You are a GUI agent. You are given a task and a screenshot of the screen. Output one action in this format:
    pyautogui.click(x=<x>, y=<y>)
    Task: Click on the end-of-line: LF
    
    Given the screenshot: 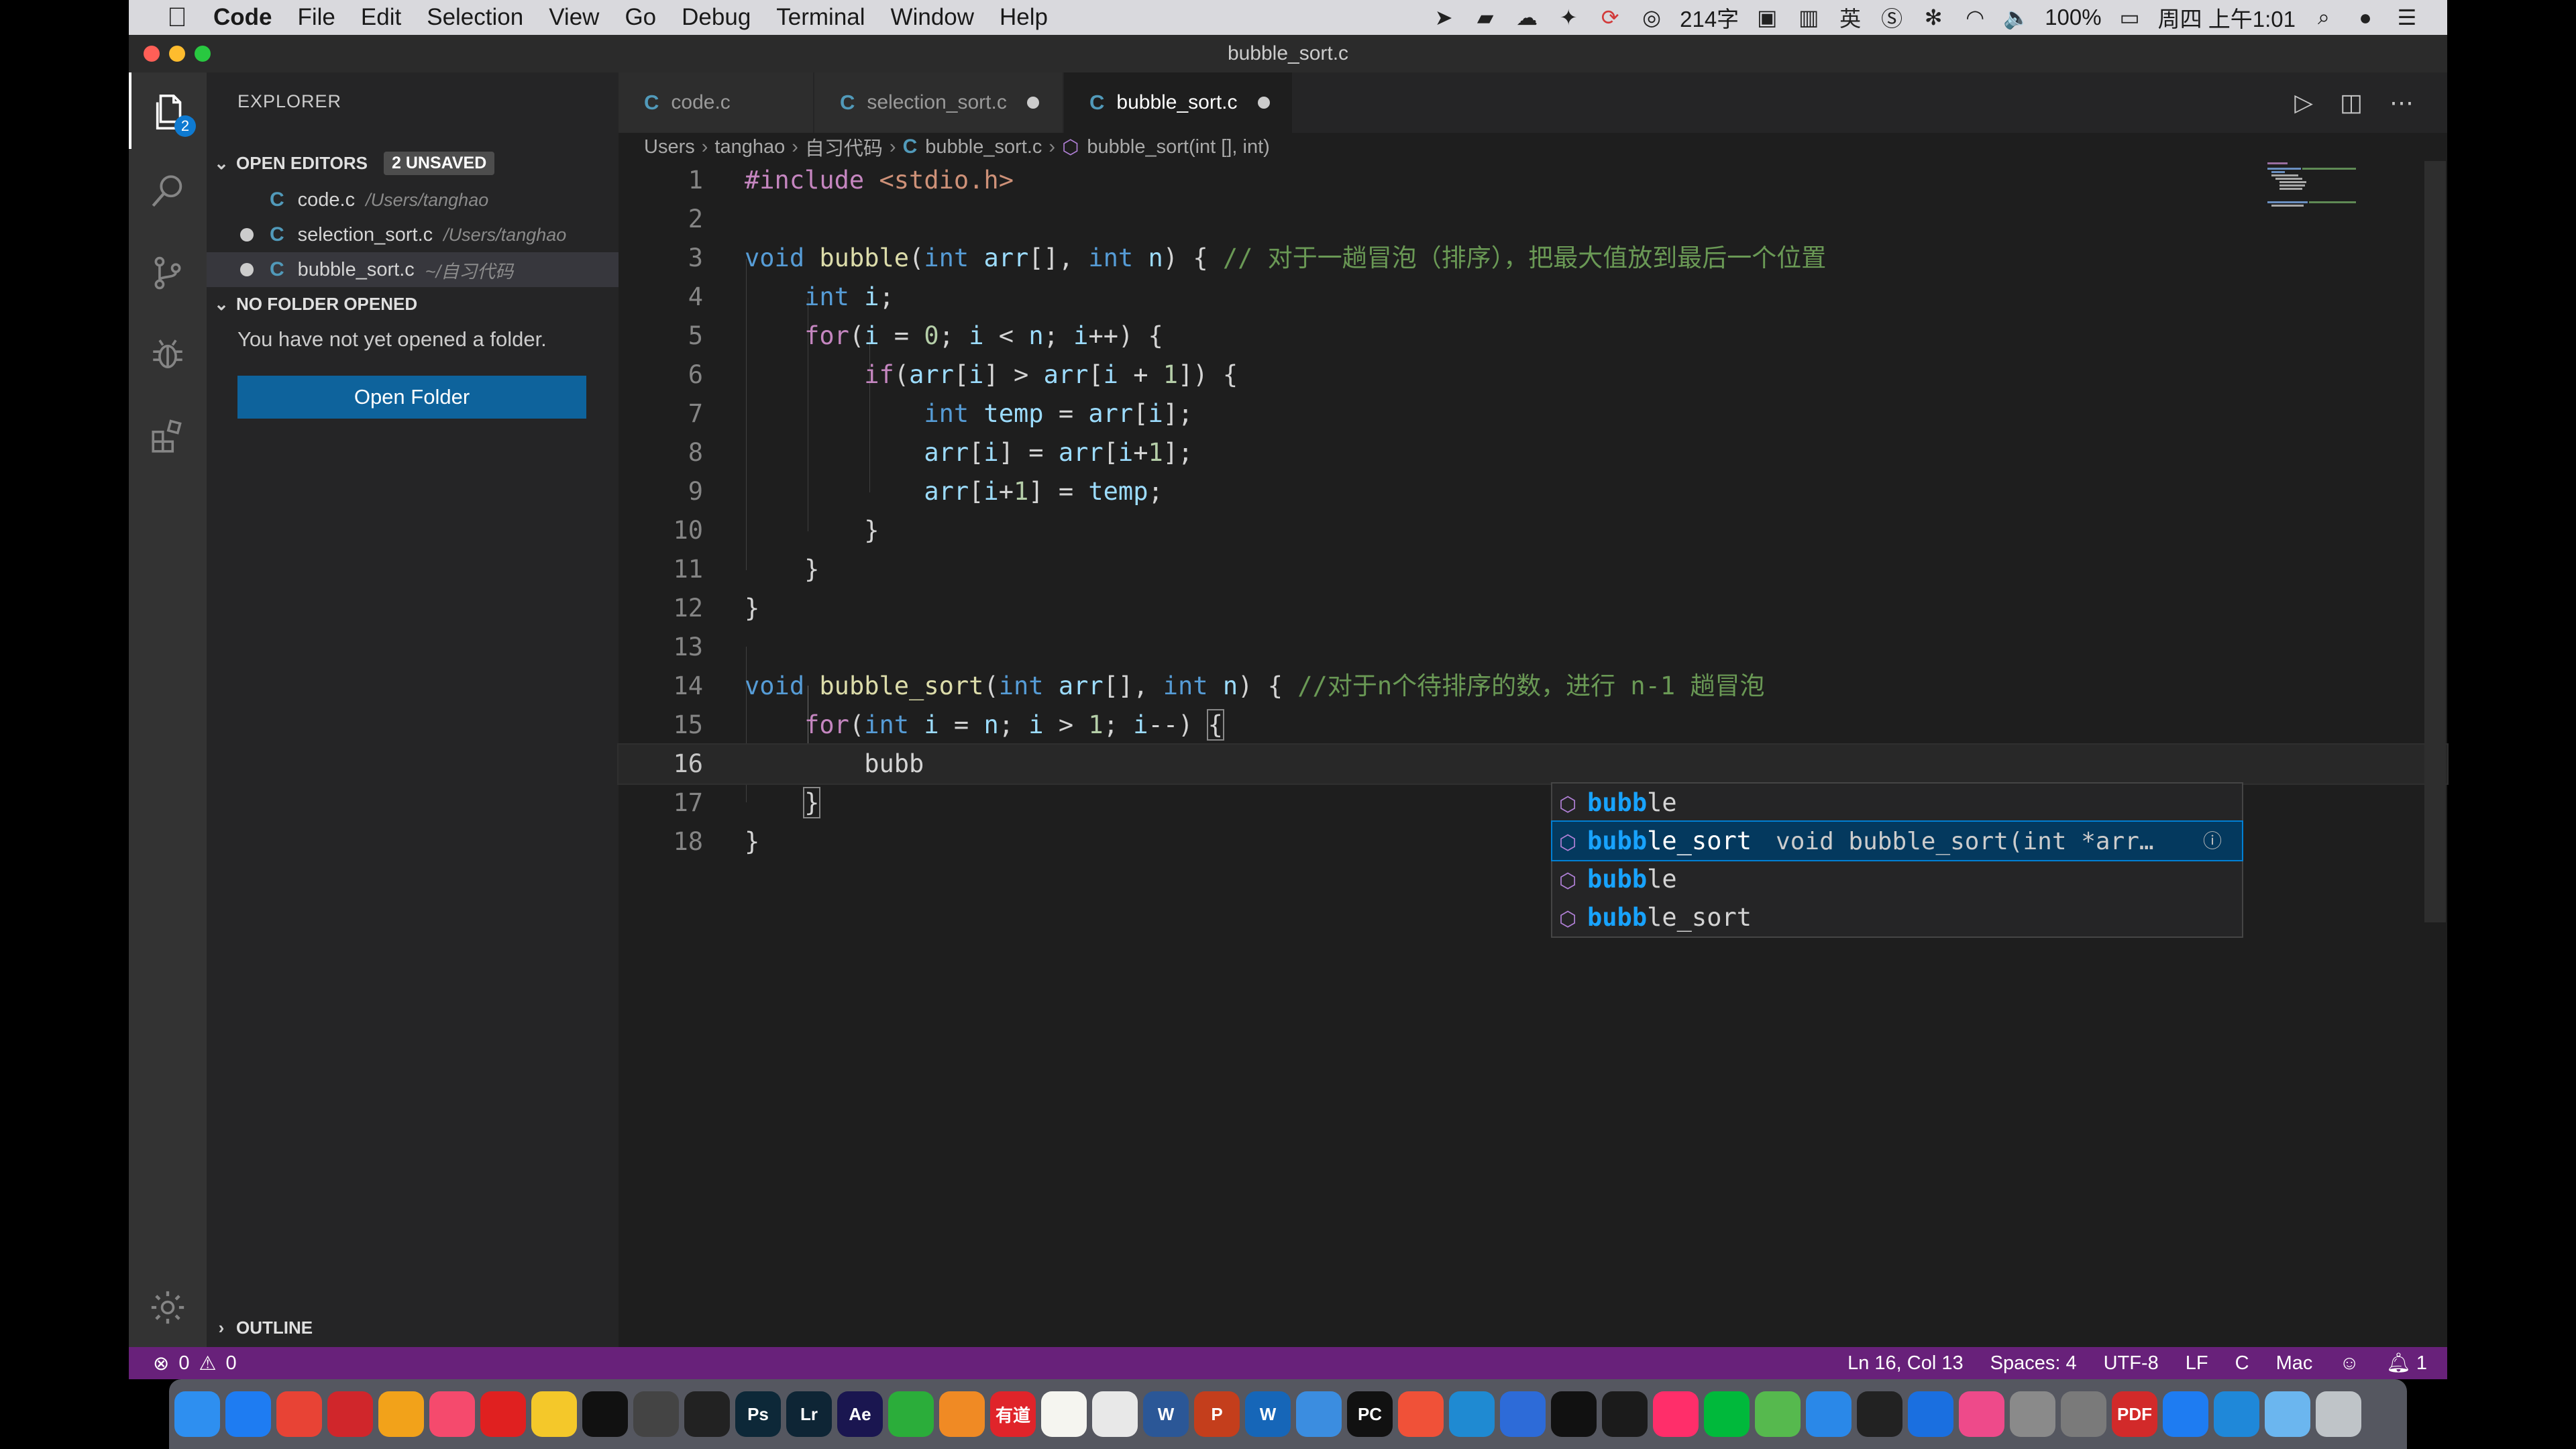 What is the action you would take?
    pyautogui.click(x=2197, y=1363)
    